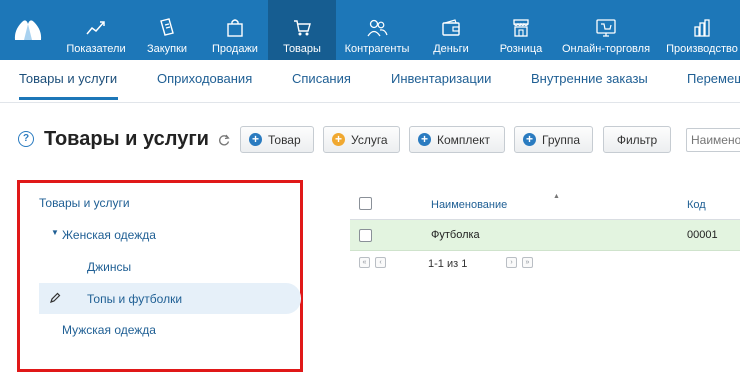  I want to click on nav-item-products: Товары, so click(302, 30).